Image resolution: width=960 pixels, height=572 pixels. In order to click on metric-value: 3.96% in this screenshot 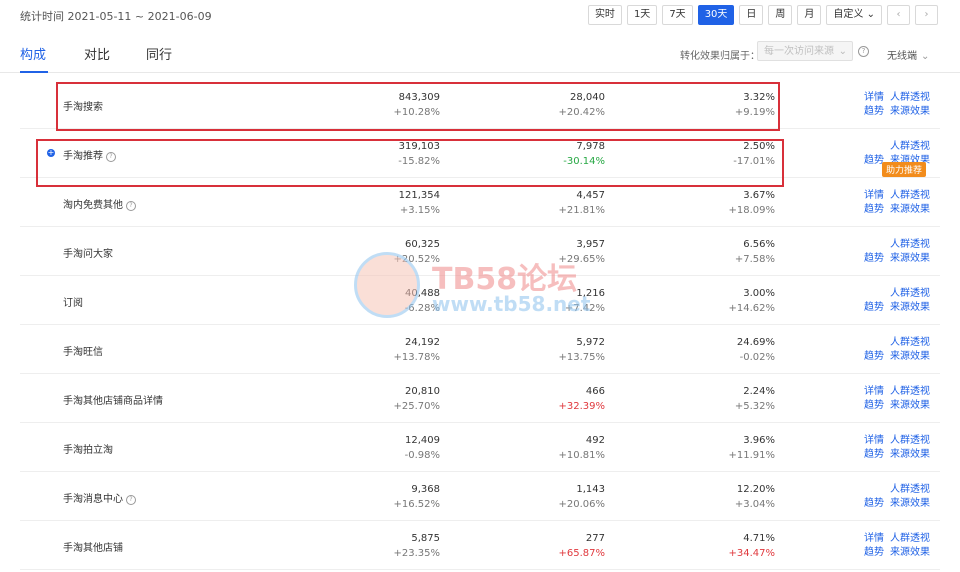, I will do `click(759, 440)`.